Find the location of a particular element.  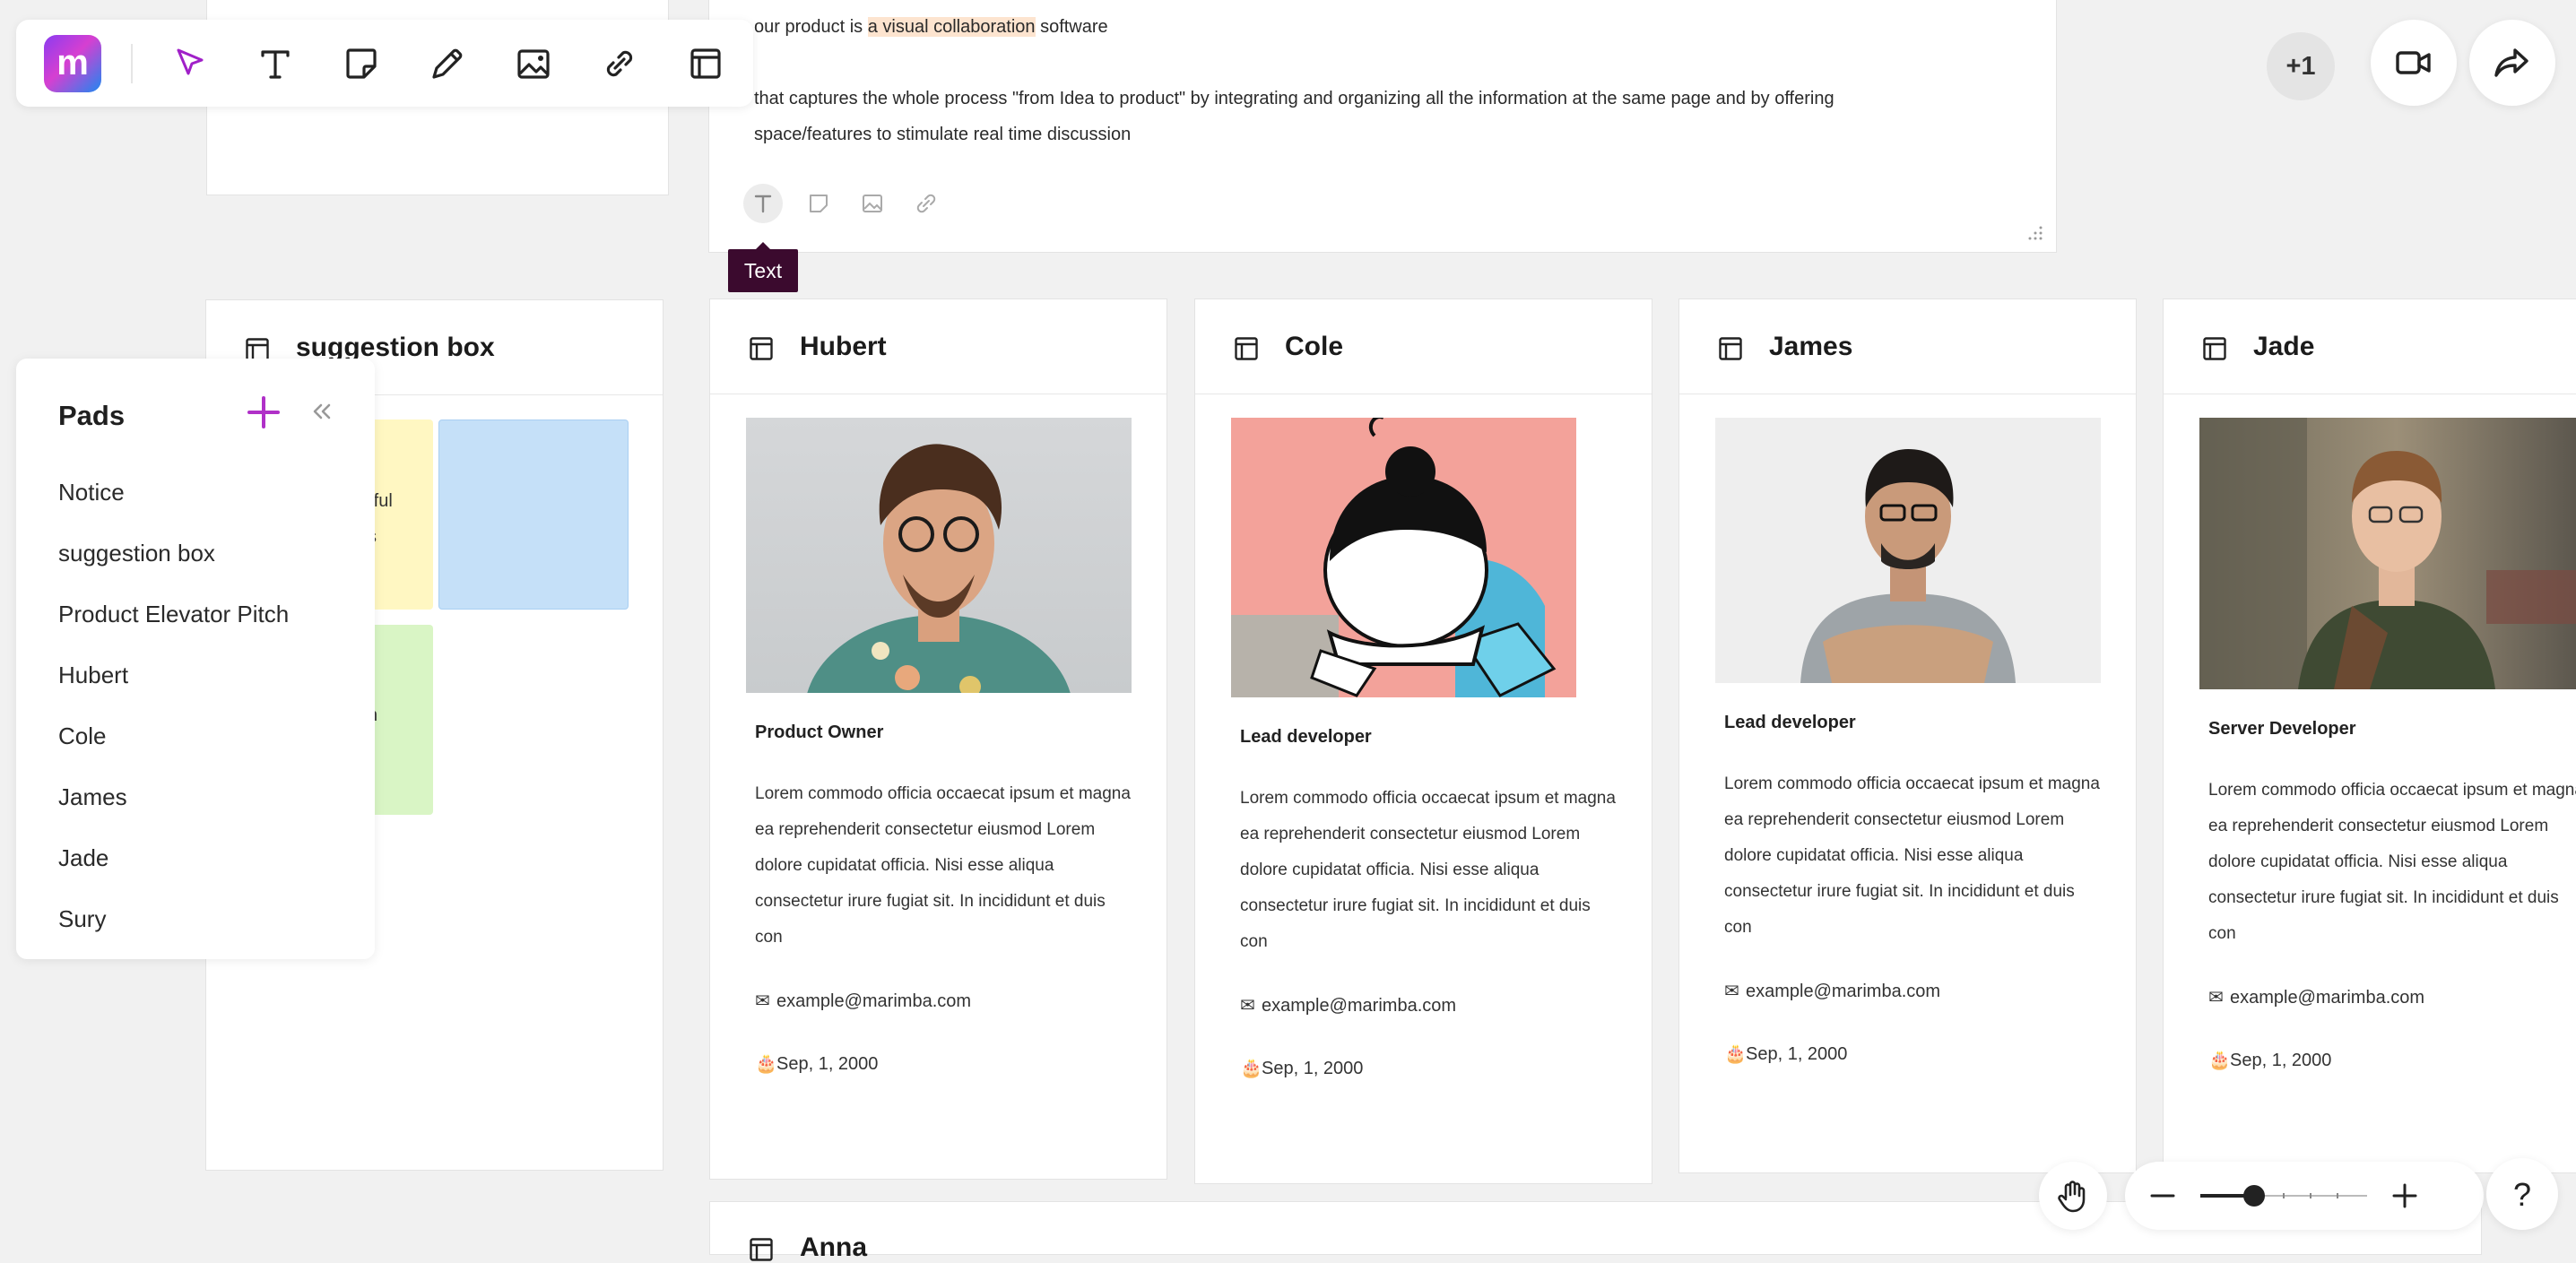

image-icon is located at coordinates (533, 63).